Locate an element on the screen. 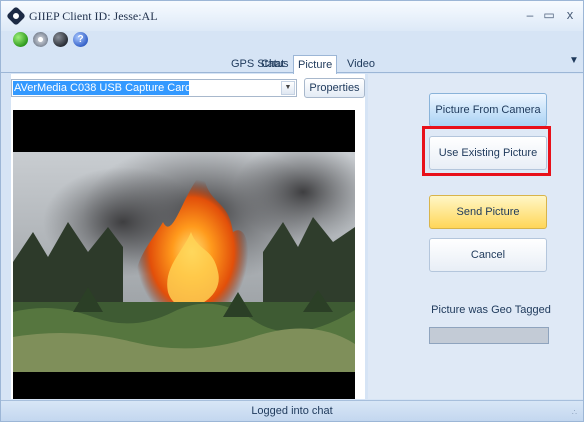 The height and width of the screenshot is (422, 584). picture-from-camera-button: Picture From Camera is located at coordinates (488, 110).